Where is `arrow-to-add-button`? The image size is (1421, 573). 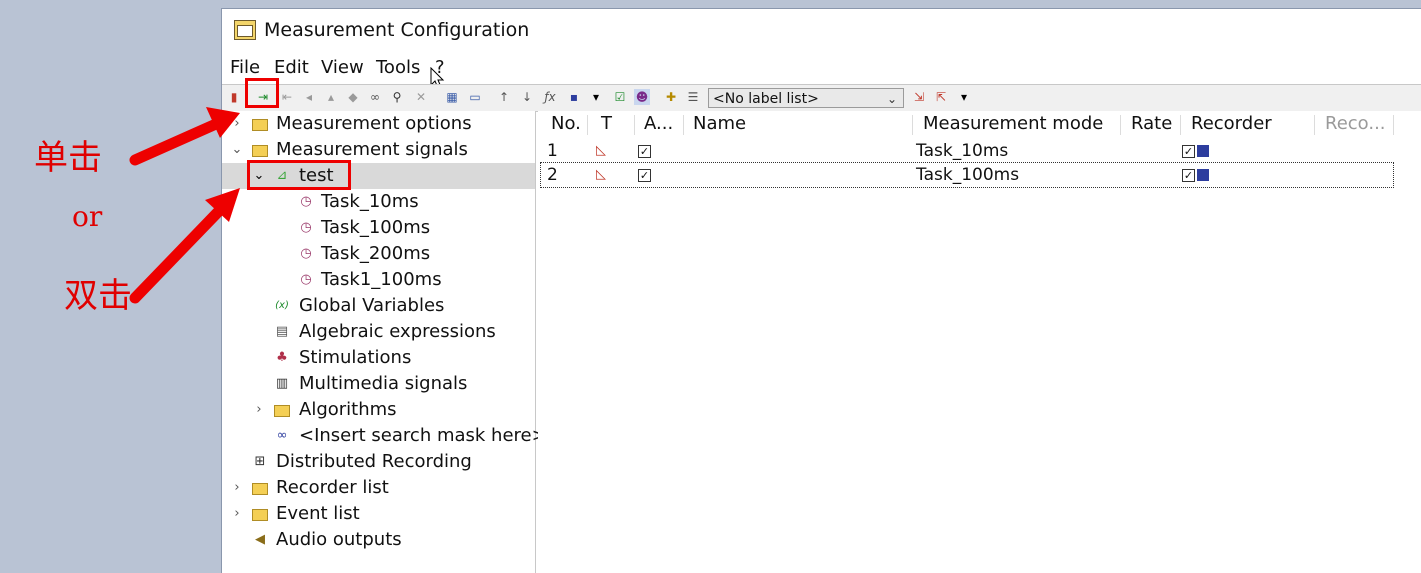
arrow-to-add-button is located at coordinates (184, 136).